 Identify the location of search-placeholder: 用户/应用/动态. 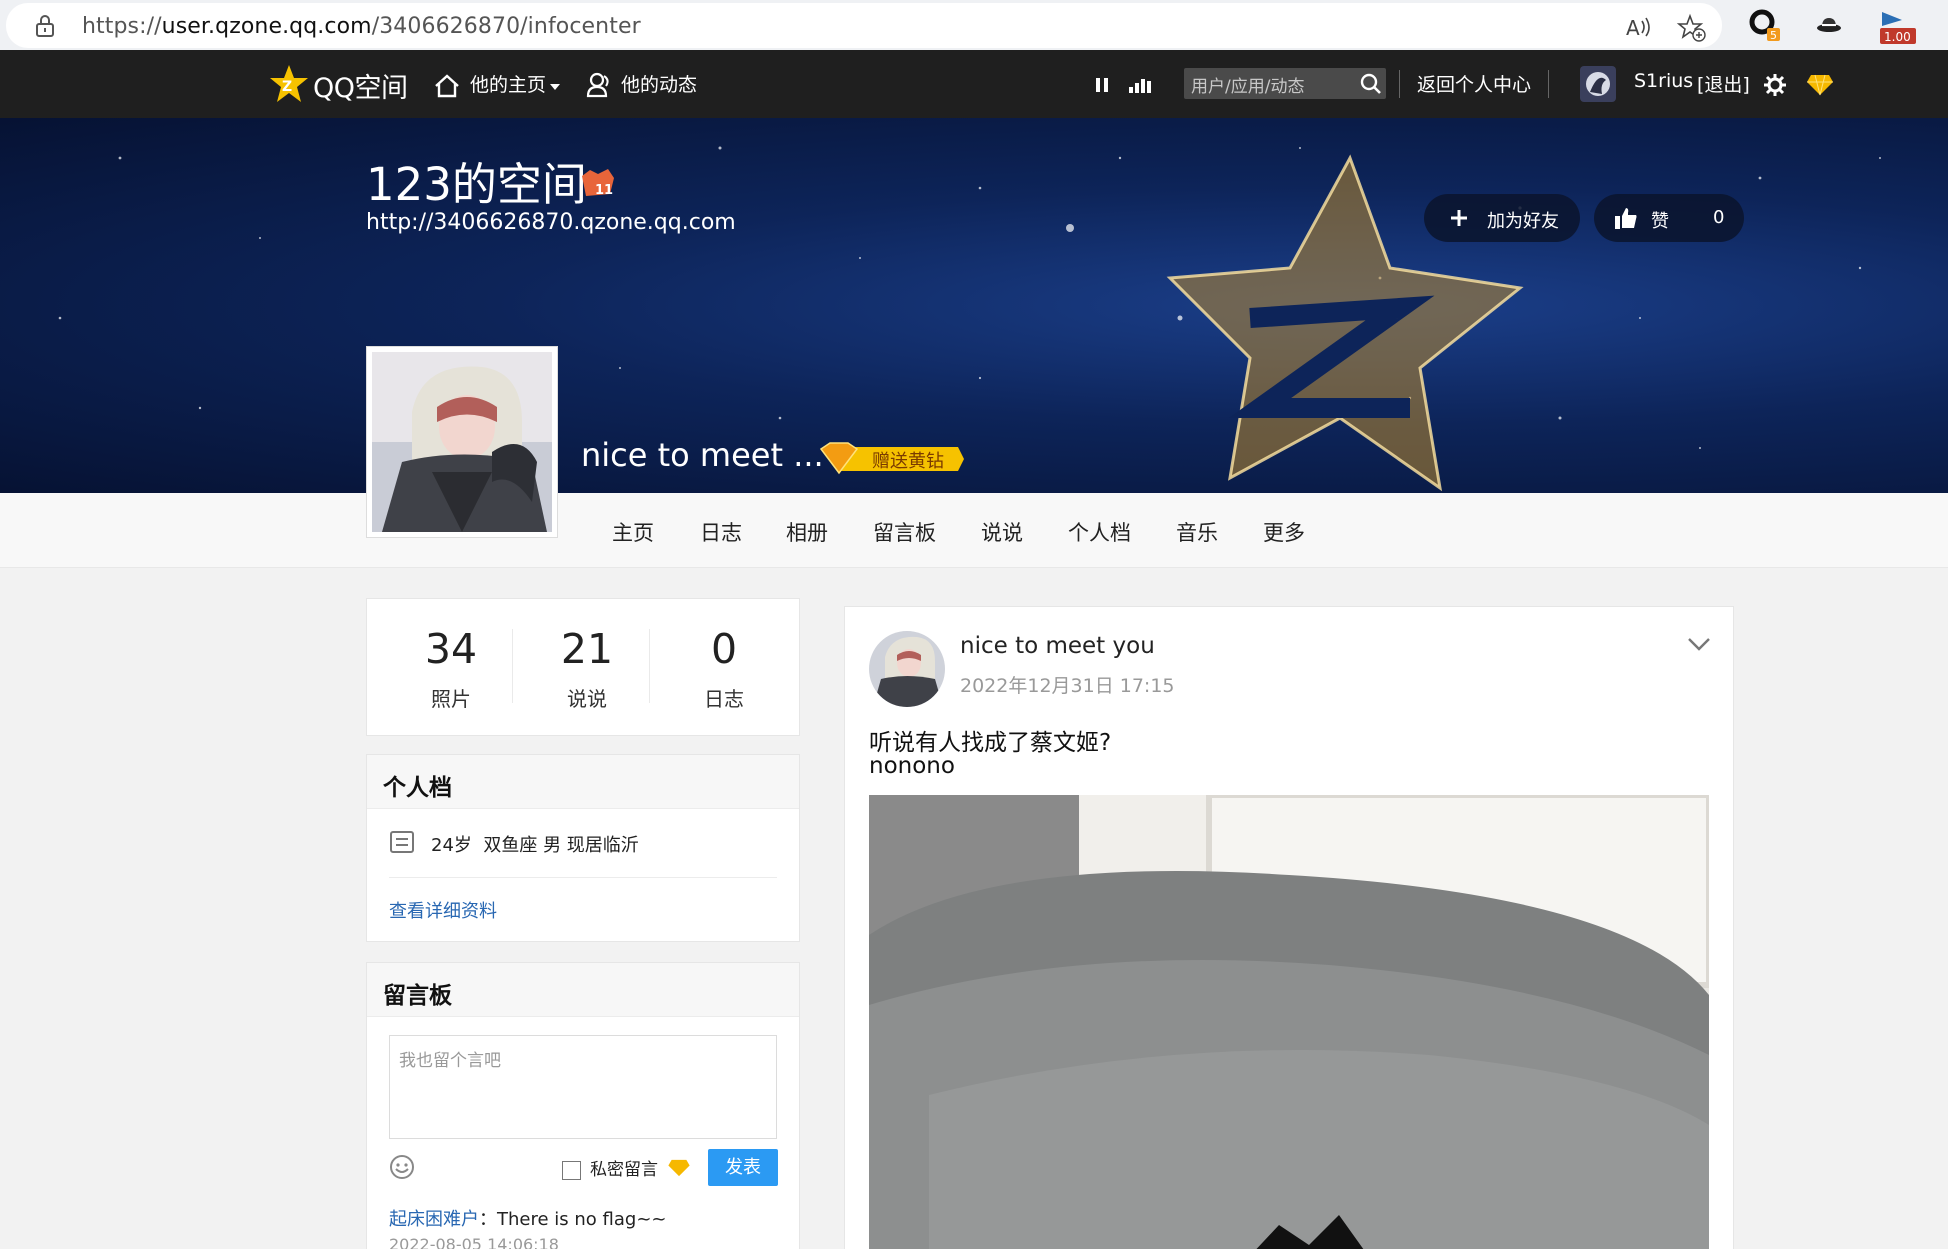
(1248, 87).